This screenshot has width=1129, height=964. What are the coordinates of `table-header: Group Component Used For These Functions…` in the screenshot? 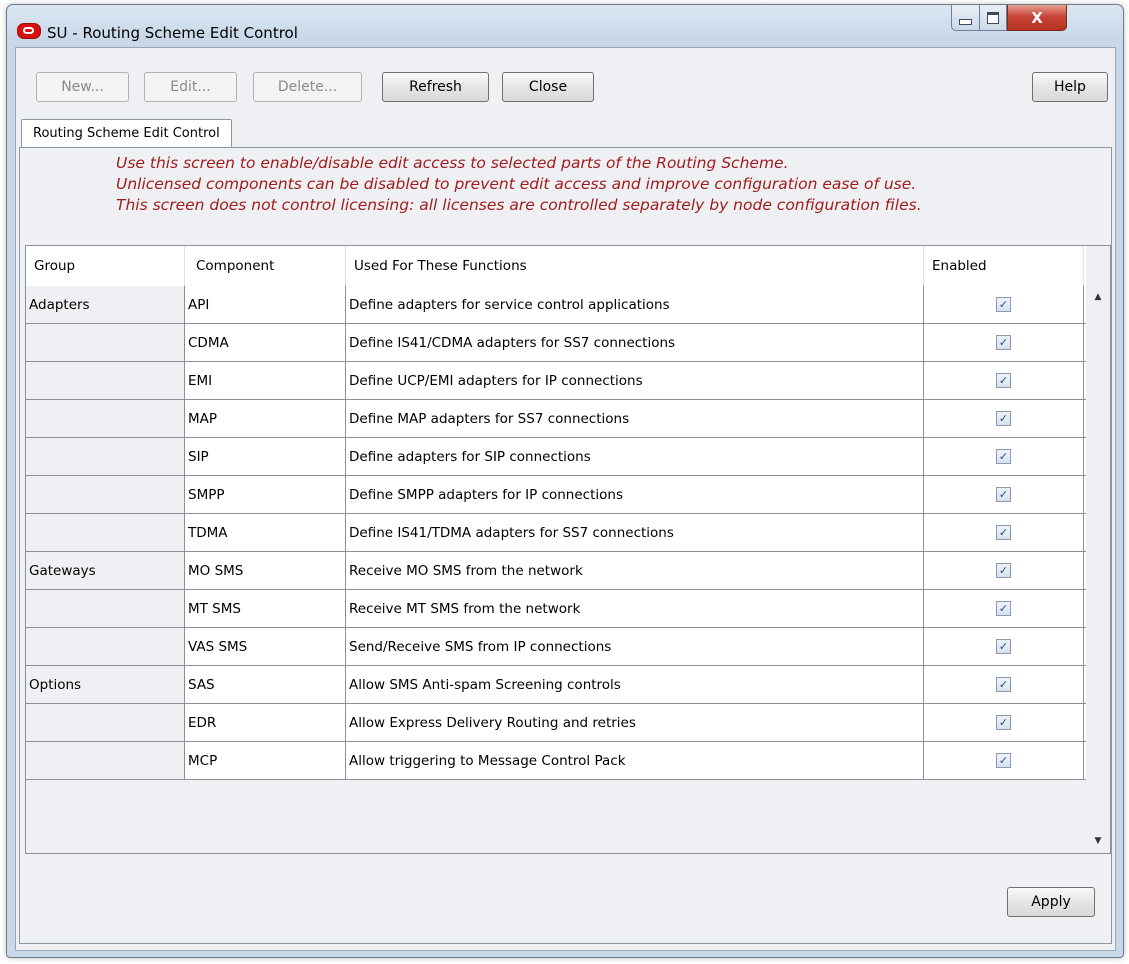 It's located at (556, 266).